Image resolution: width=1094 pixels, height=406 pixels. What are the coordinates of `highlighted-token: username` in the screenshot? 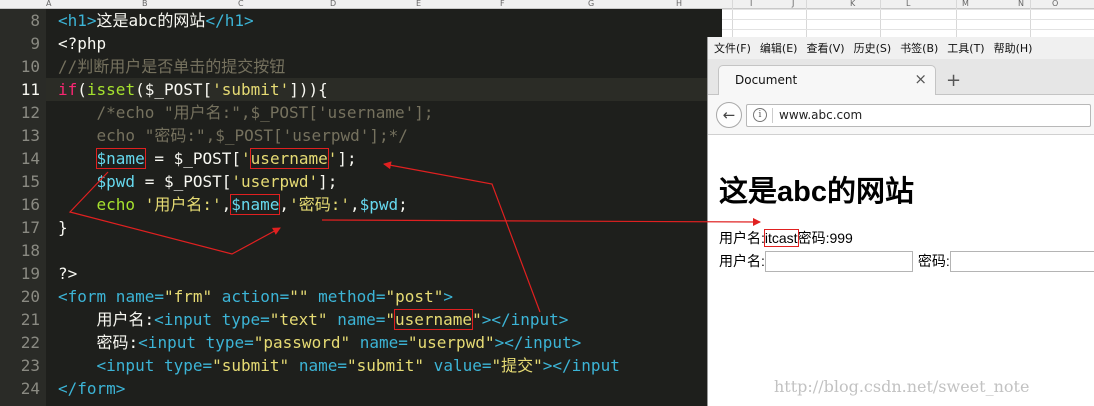 It's located at (289, 158).